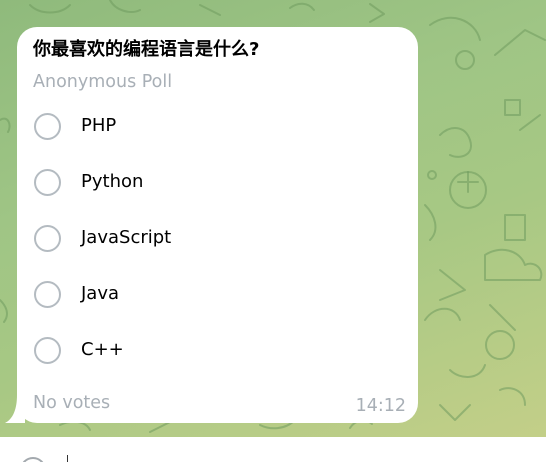 The width and height of the screenshot is (546, 462). Describe the element at coordinates (273, 449) in the screenshot. I see `message-composer` at that location.